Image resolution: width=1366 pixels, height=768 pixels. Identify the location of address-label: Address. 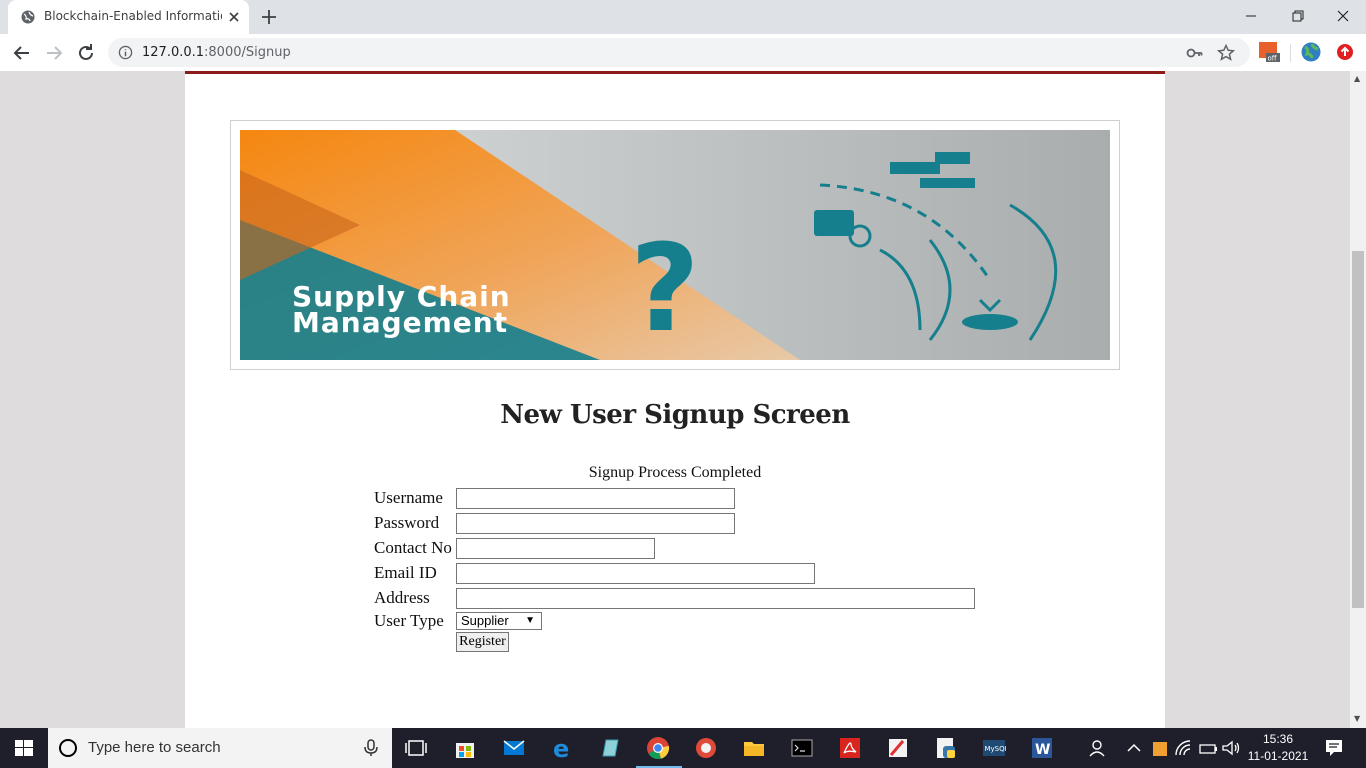
(402, 597).